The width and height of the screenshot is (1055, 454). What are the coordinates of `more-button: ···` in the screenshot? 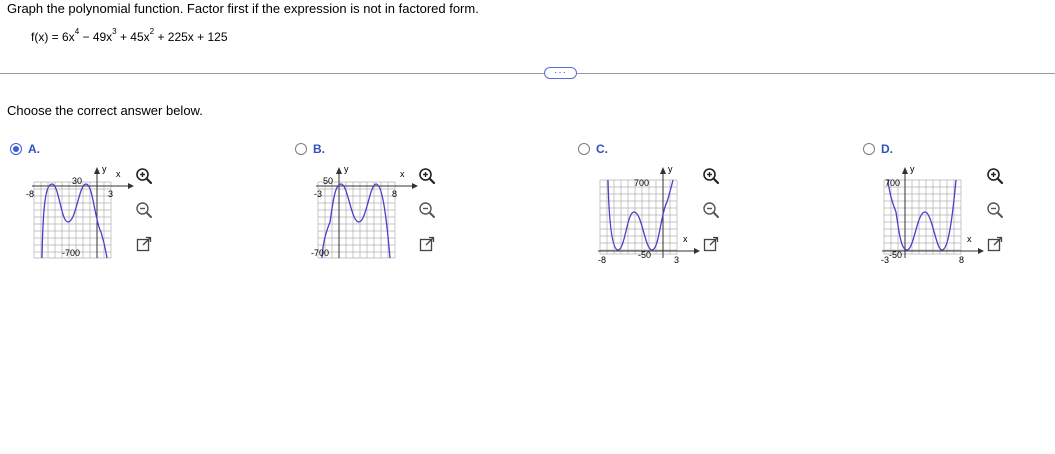 It's located at (560, 73).